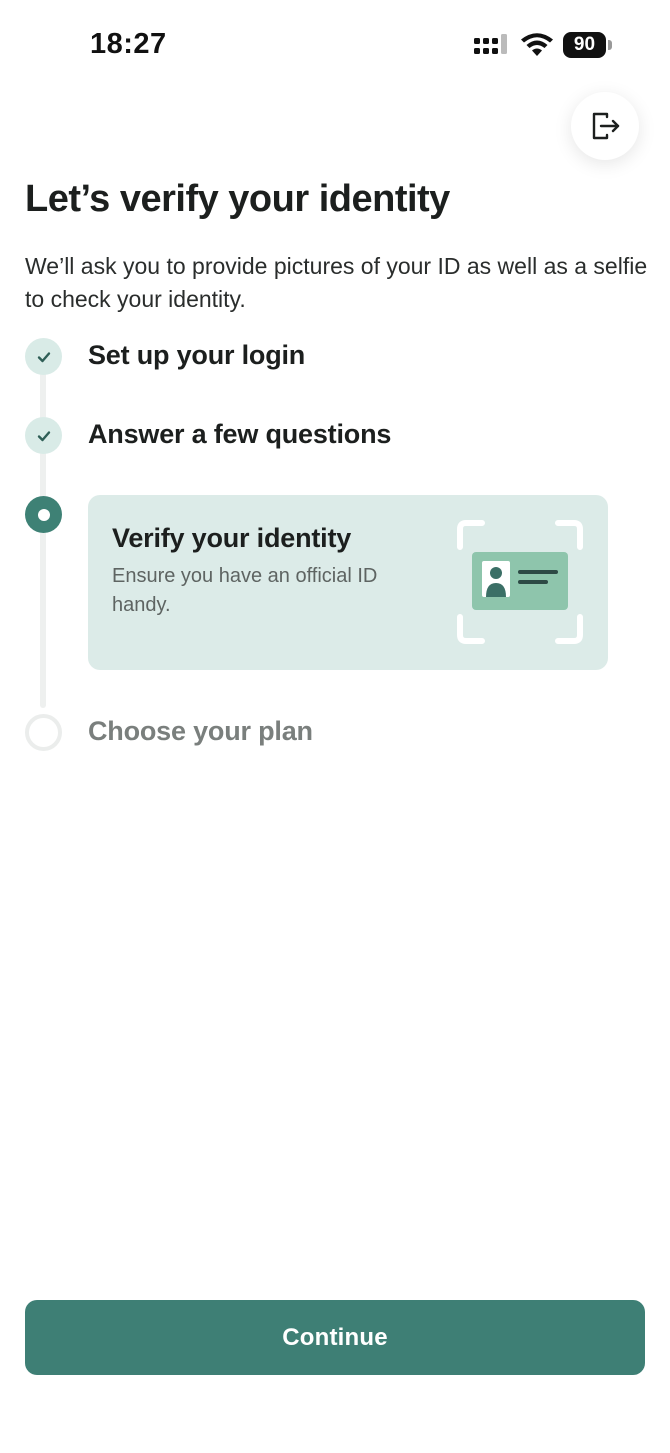 The height and width of the screenshot is (1453, 670). What do you see at coordinates (237, 199) in the screenshot?
I see `page-title: Let’s verify your identity` at bounding box center [237, 199].